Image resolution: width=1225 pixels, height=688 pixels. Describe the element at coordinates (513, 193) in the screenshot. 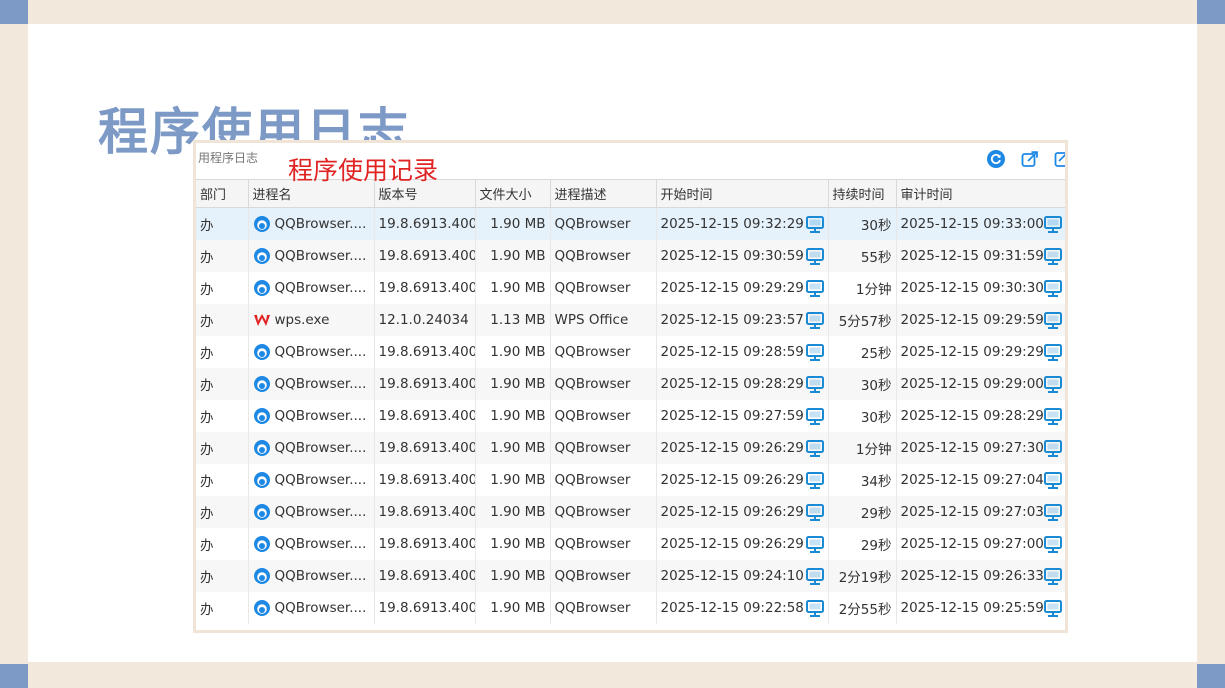

I see `column-header-size: 文件大小` at that location.